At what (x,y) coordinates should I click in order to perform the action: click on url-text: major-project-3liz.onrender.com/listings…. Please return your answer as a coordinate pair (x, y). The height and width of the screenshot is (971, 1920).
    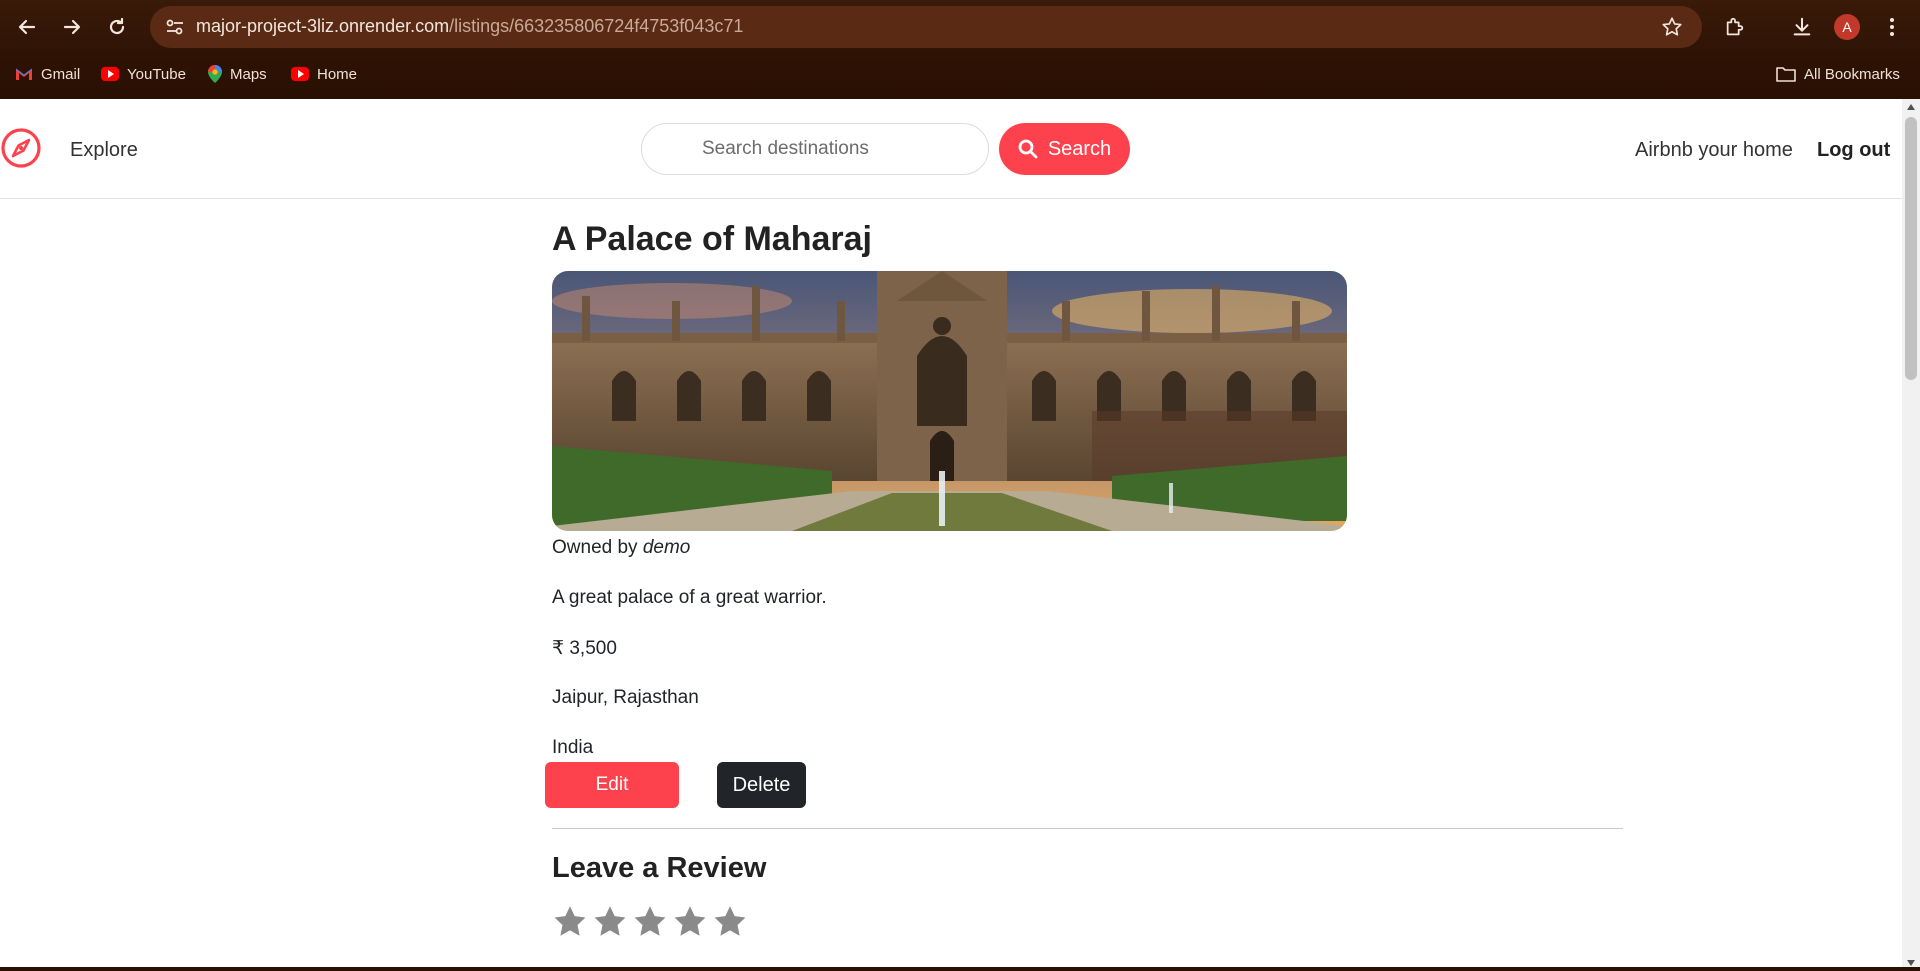
    Looking at the image, I should click on (469, 26).